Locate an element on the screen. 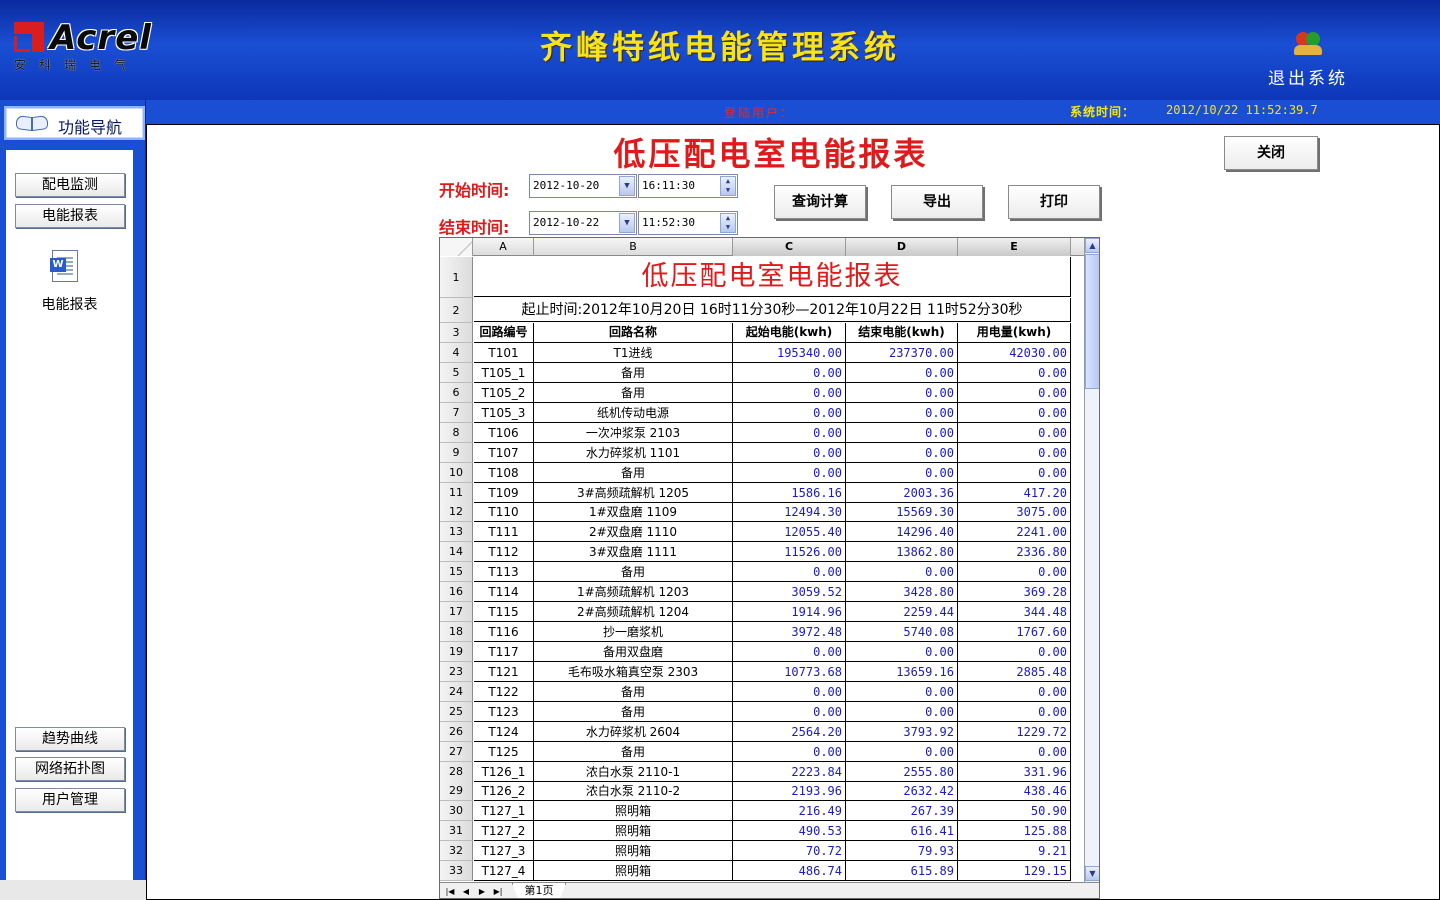 The width and height of the screenshot is (1440, 900). start-energy-cell: 2193.96 is located at coordinates (789, 791).